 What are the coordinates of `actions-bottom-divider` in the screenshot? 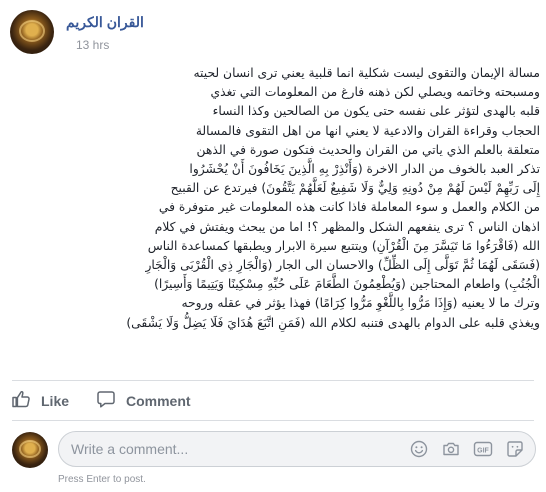 It's located at (273, 420).